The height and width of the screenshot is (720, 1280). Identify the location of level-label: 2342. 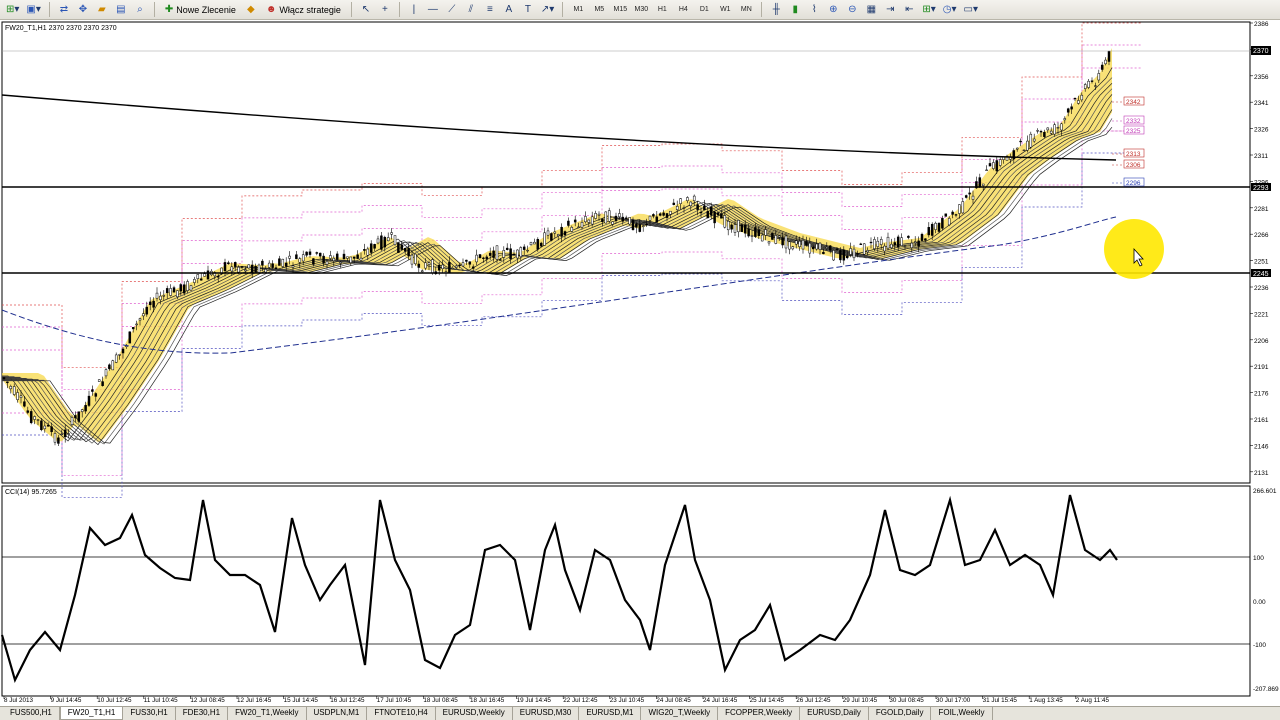
(1133, 102).